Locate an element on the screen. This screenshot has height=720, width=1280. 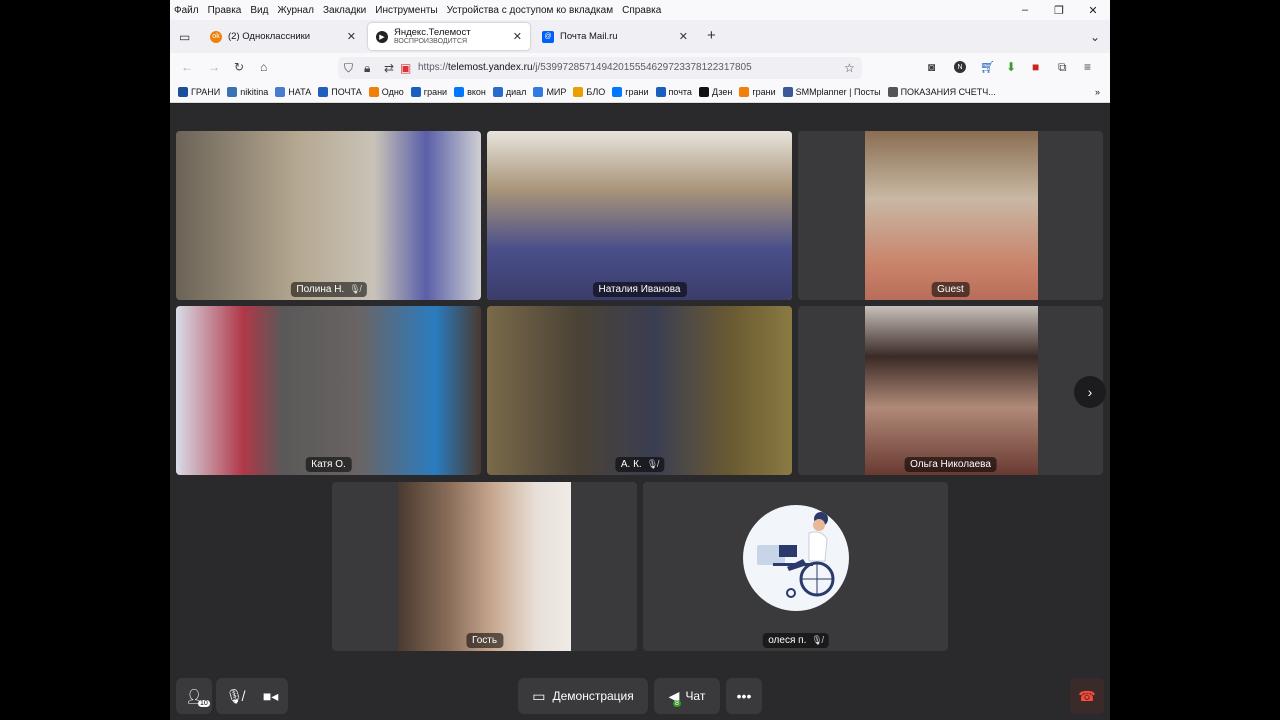
participant-tile: Ольга Николаева is located at coordinates (950, 390).